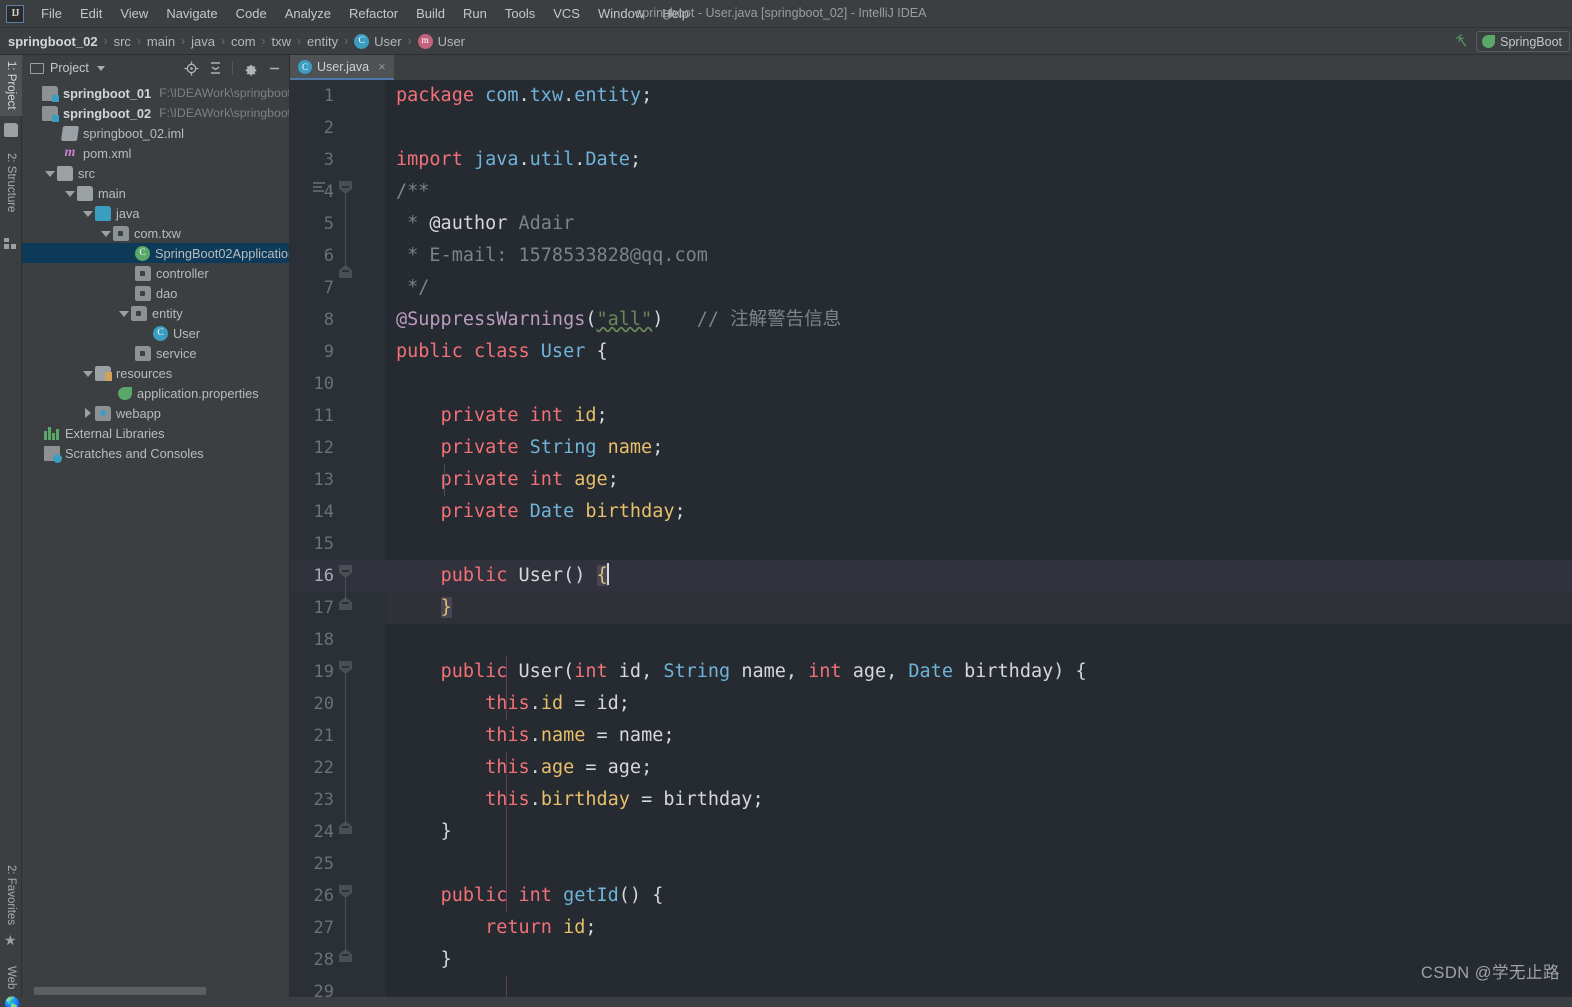 The image size is (1572, 1007). Describe the element at coordinates (143, 273) in the screenshot. I see `package-icon` at that location.